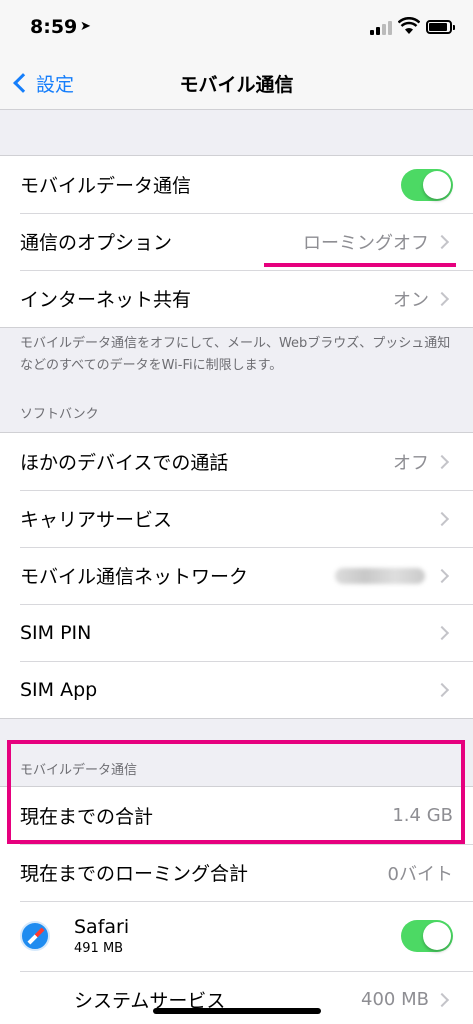 This screenshot has height=1024, width=473. Describe the element at coordinates (236, 298) in the screenshot. I see `personal-hotspot-row: インターネット共有 オン` at that location.